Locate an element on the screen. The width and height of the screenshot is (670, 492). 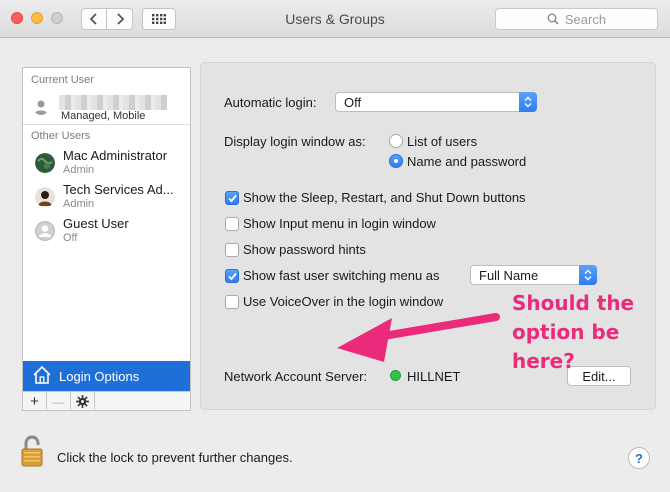
action-menu-button is located at coordinates (83, 401).